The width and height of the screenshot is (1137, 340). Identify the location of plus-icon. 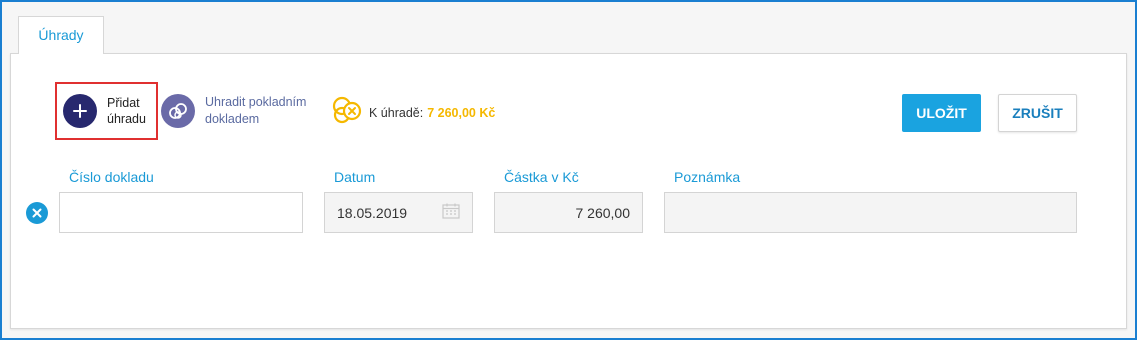
(80, 111).